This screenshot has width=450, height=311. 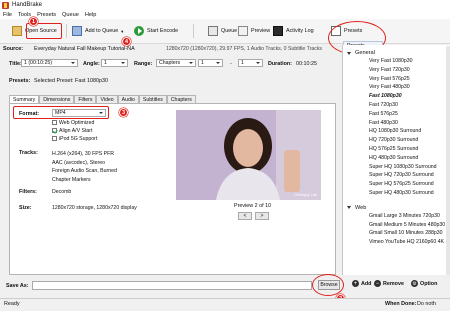 I want to click on toolbar-separator, so click(x=66, y=31).